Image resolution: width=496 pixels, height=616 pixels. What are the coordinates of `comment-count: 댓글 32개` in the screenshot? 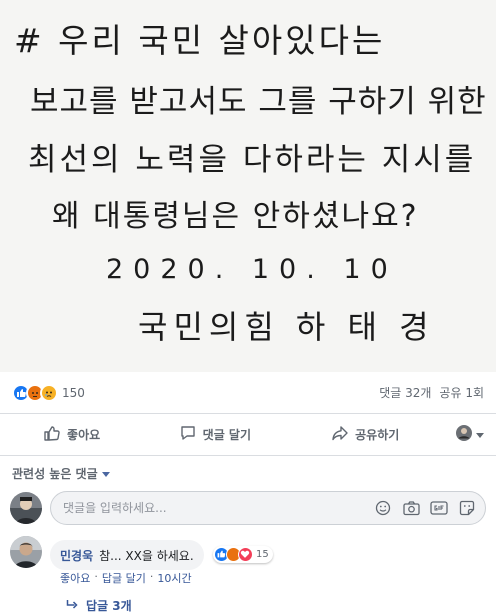 It's located at (405, 392).